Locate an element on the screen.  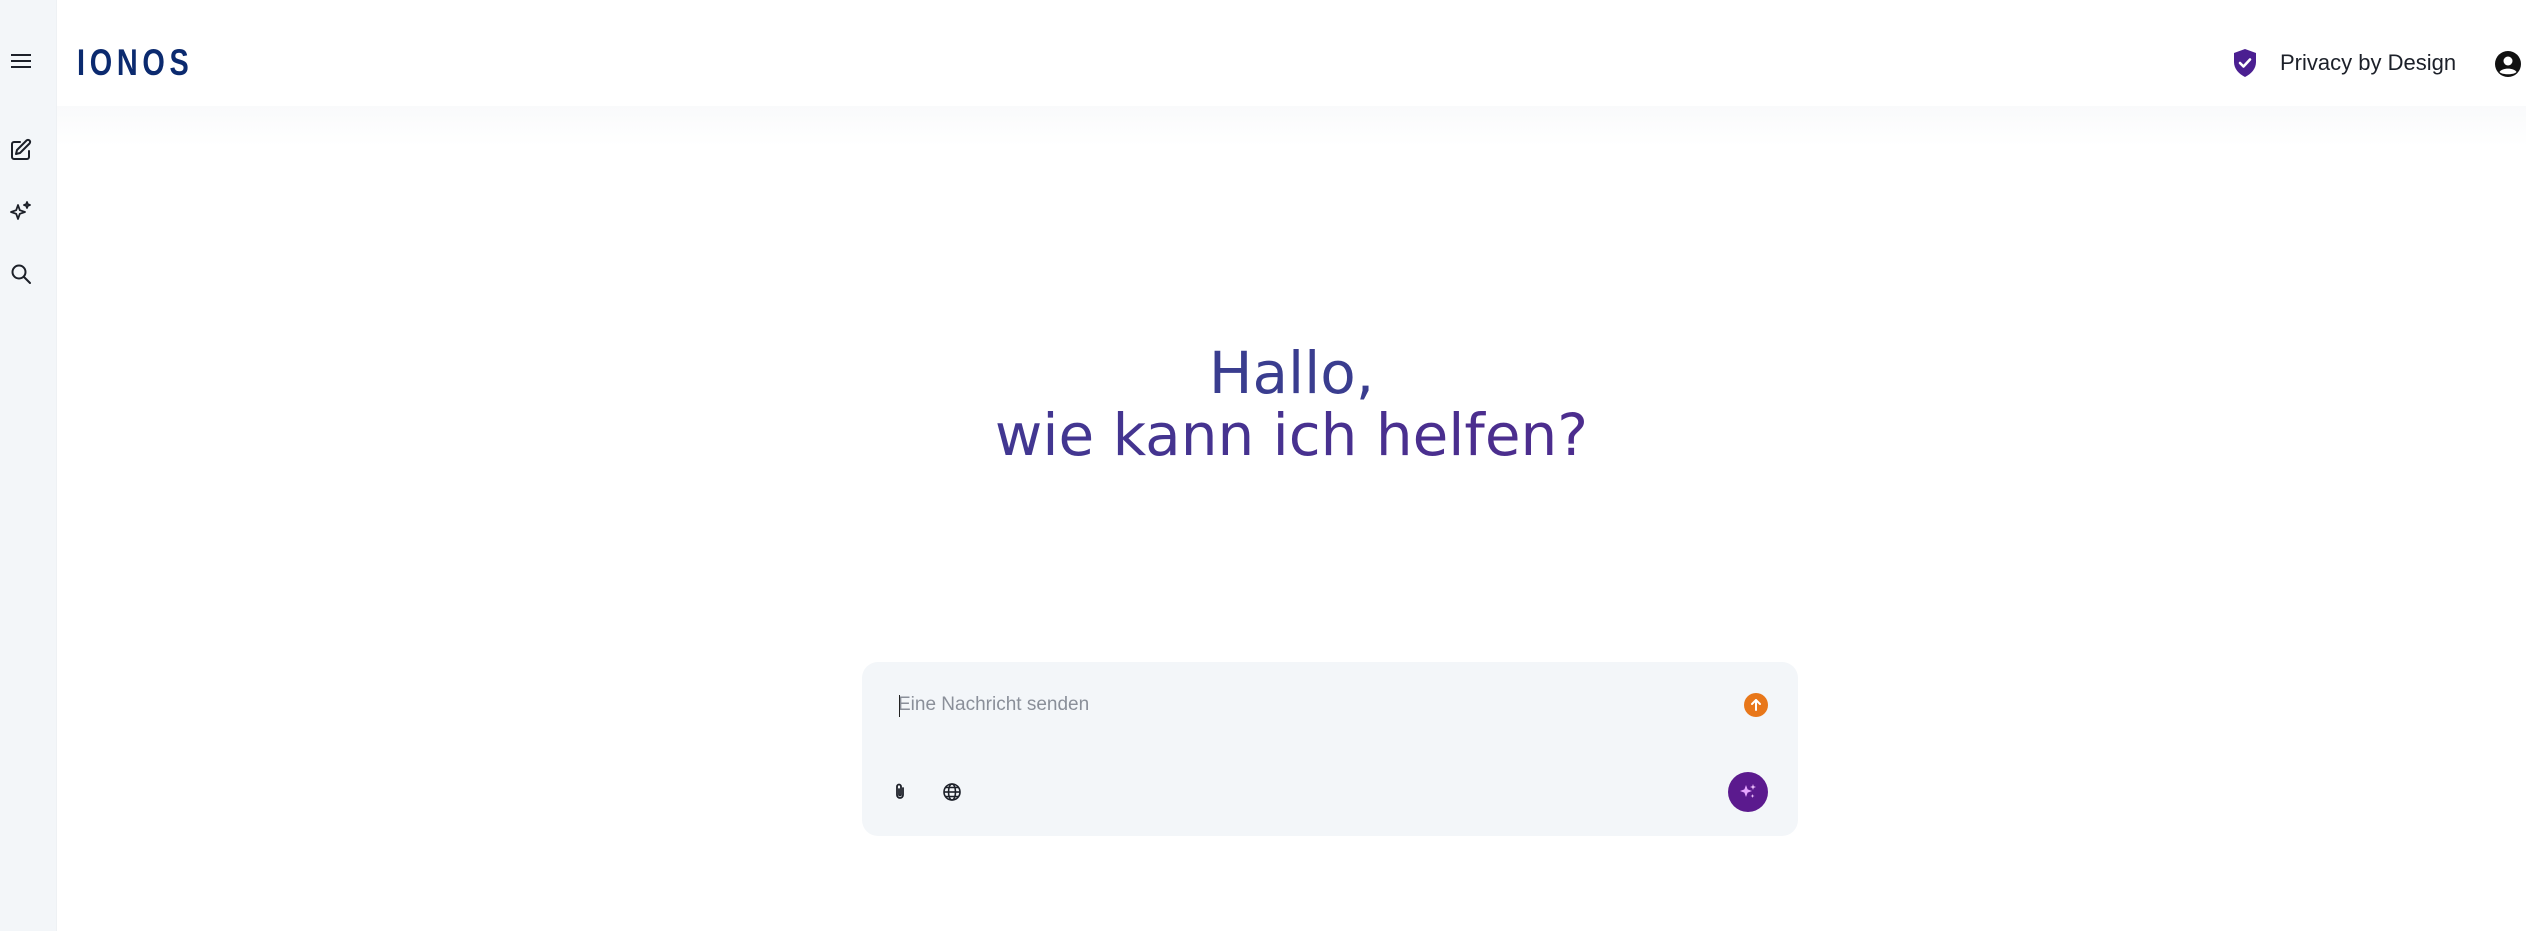
sparkle-magic-icon is located at coordinates (1748, 791).